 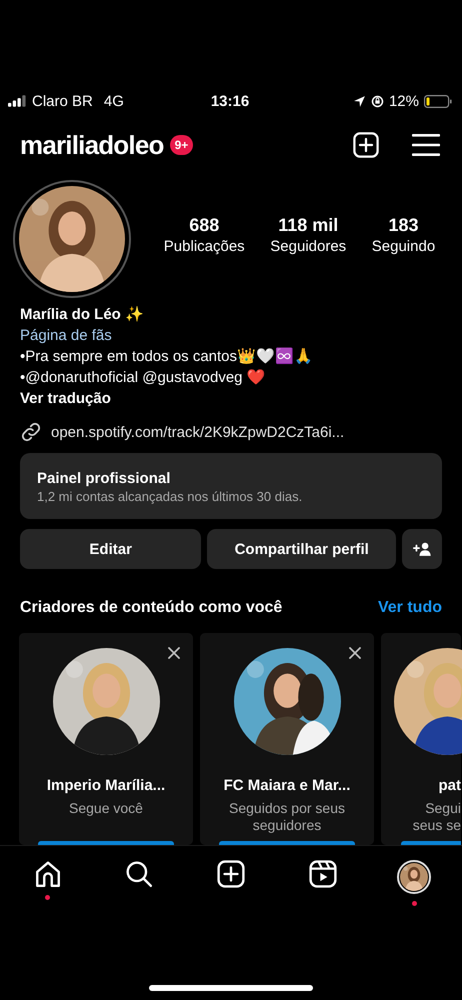 What do you see at coordinates (414, 877) in the screenshot?
I see `profile-tab` at bounding box center [414, 877].